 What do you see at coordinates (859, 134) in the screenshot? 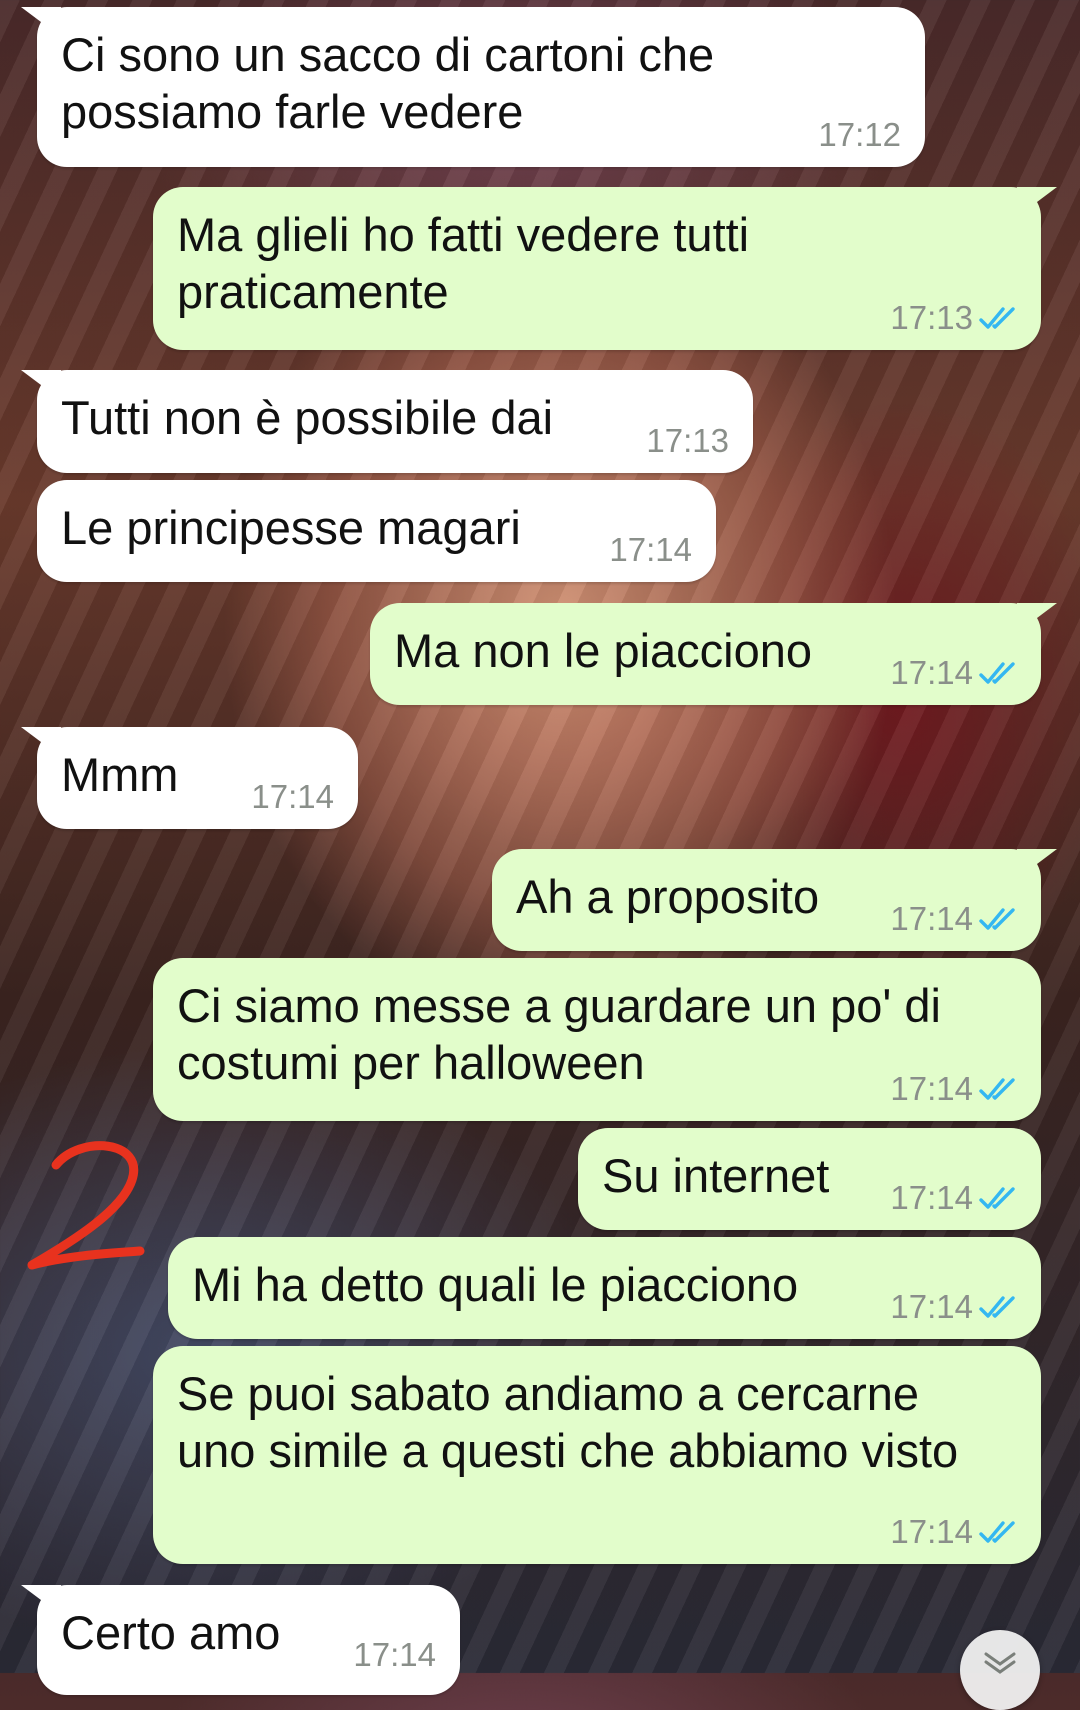
I see `message-time: 17:12` at bounding box center [859, 134].